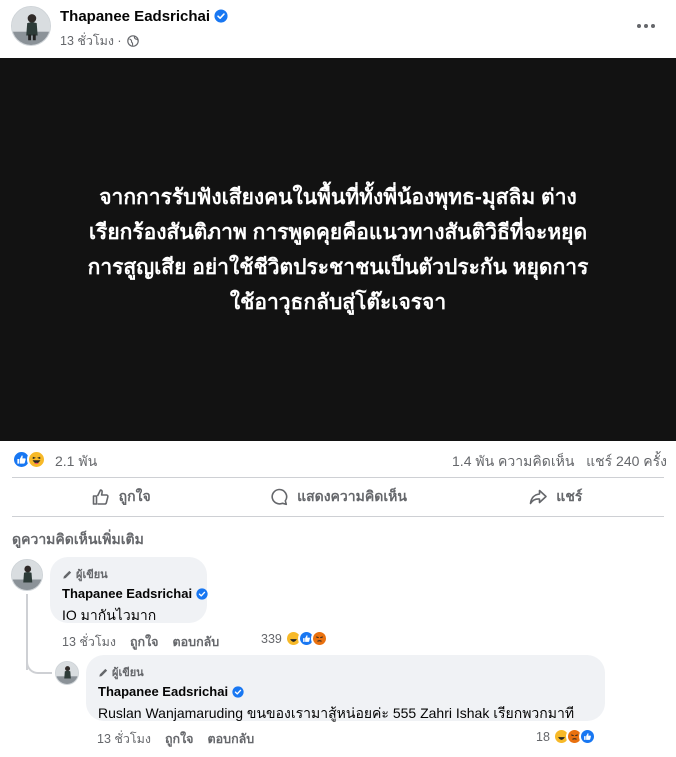 The image size is (676, 757). I want to click on angry-reaction-icon, so click(319, 638).